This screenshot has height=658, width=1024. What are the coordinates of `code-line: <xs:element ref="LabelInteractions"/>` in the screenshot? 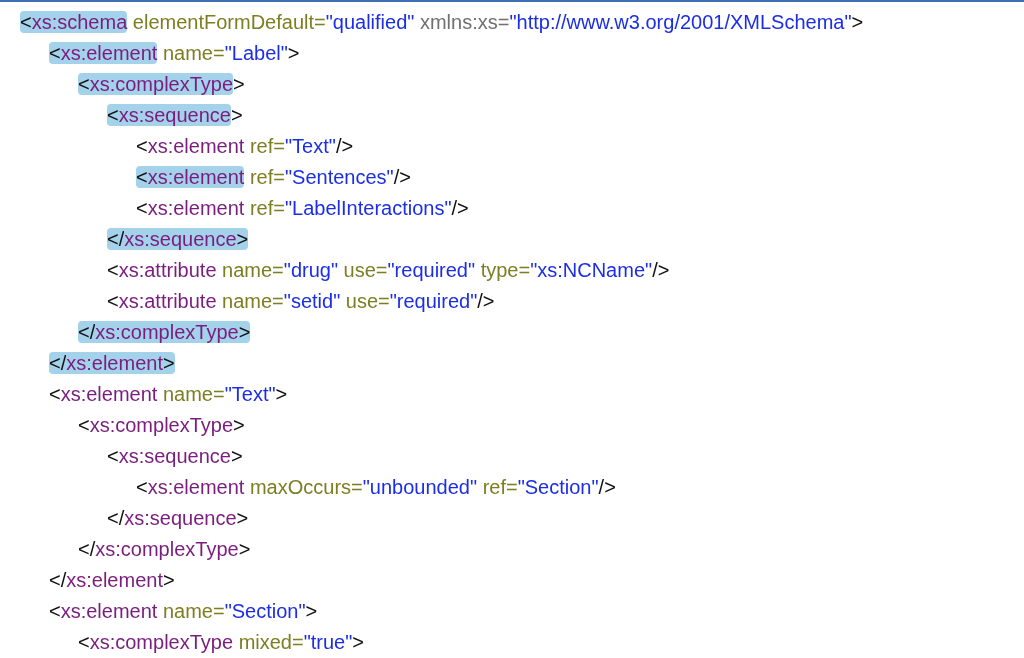 It's located at (302, 207).